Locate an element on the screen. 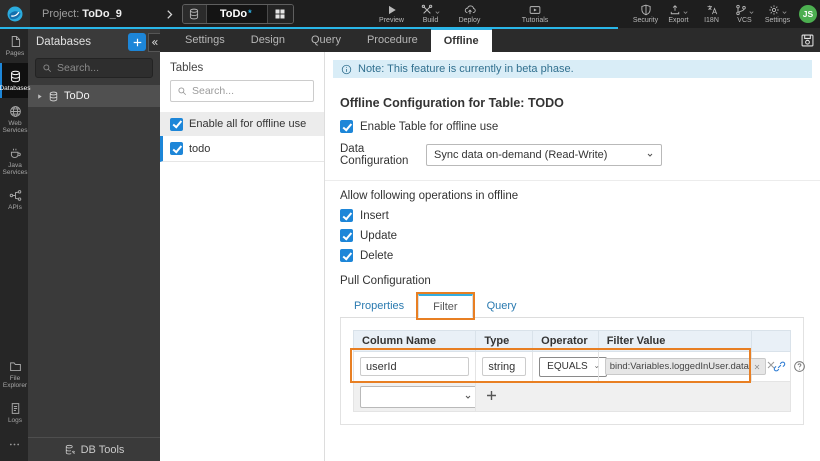  sidebar-item-java-services: Java Services is located at coordinates (14, 161).